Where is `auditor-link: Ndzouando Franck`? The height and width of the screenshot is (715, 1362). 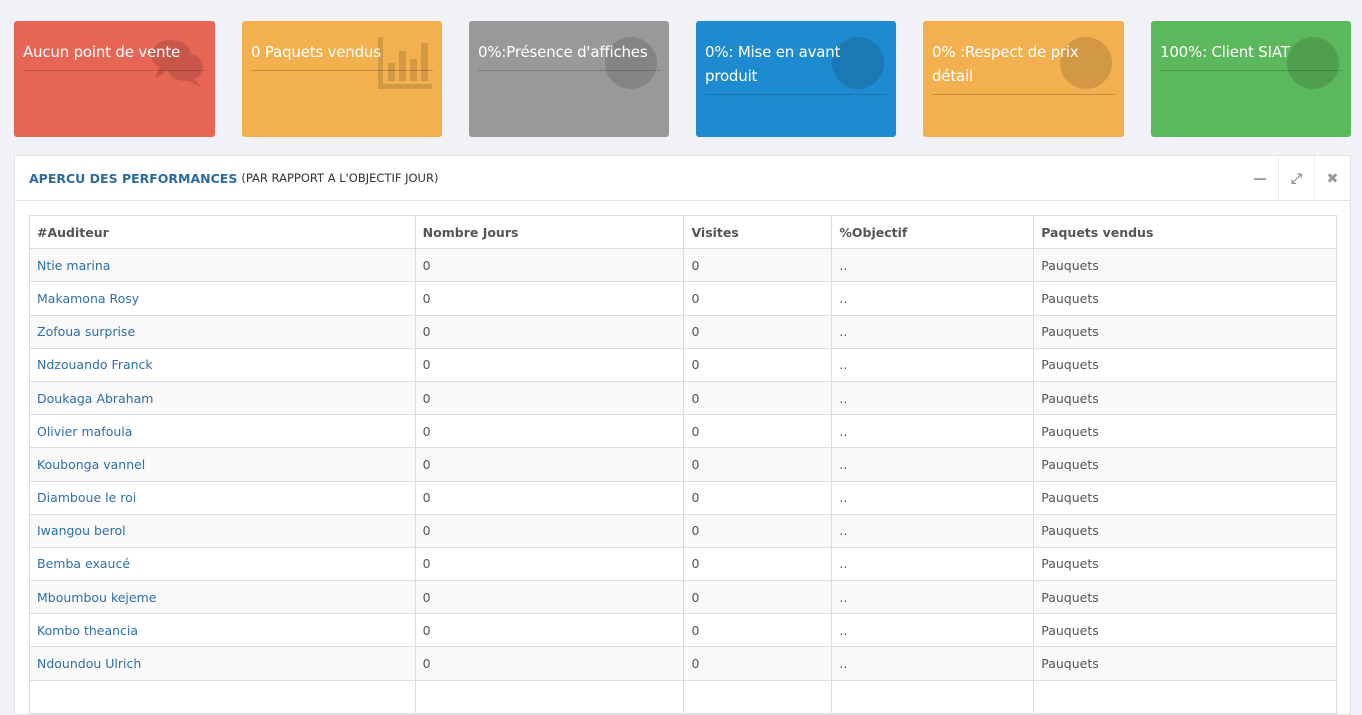 auditor-link: Ndzouando Franck is located at coordinates (95, 364).